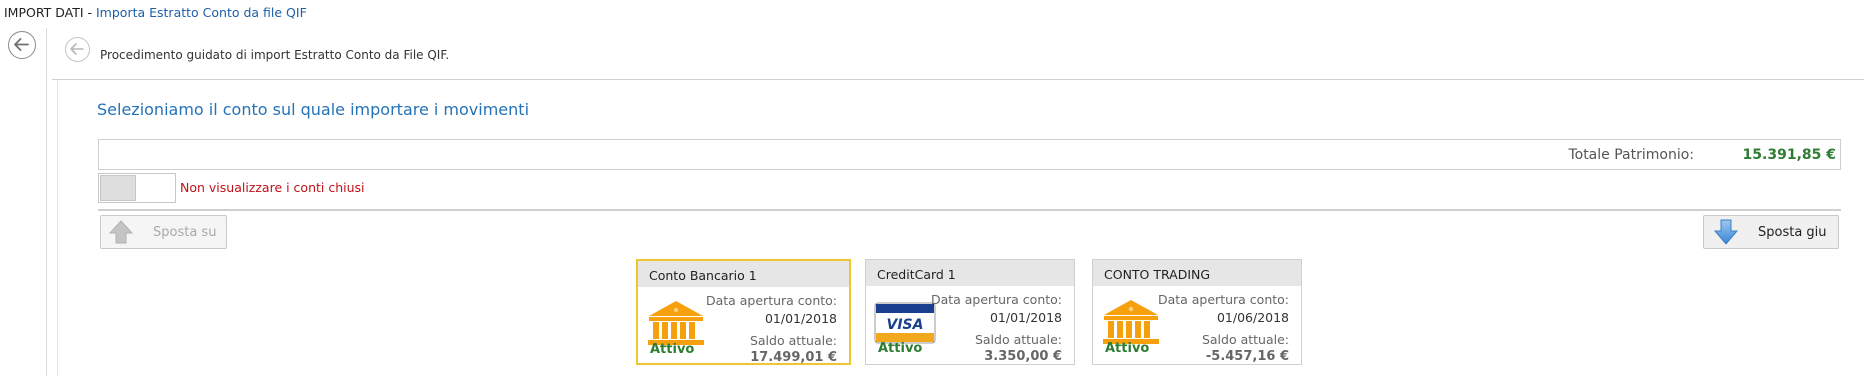 The height and width of the screenshot is (376, 1864). Describe the element at coordinates (50, 12) in the screenshot. I see `window-title-prefix: IMPORT DATI -` at that location.